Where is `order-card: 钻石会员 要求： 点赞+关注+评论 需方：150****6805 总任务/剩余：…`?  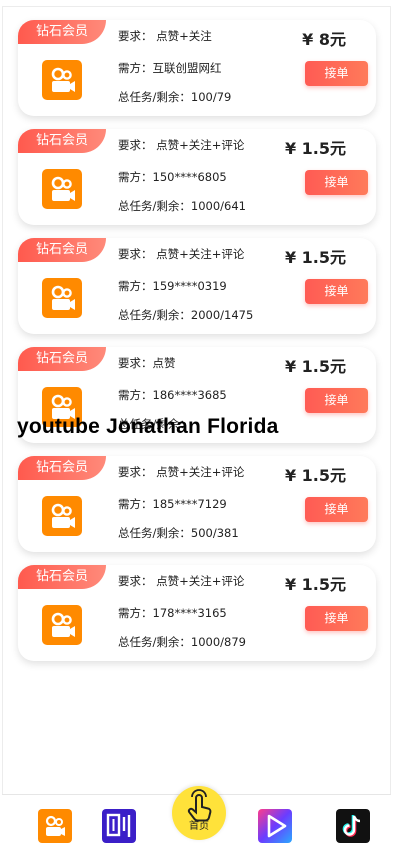 order-card: 钻石会员 要求： 点赞+关注+评论 需方：150****6805 总任务/剩余：… is located at coordinates (197, 177).